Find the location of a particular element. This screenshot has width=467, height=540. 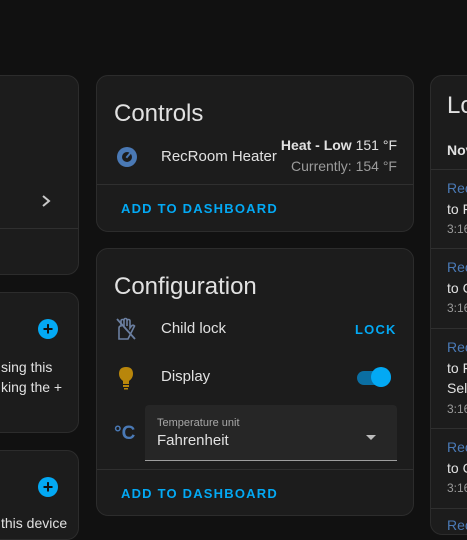

heater-target-temp: 151 °F is located at coordinates (376, 145).